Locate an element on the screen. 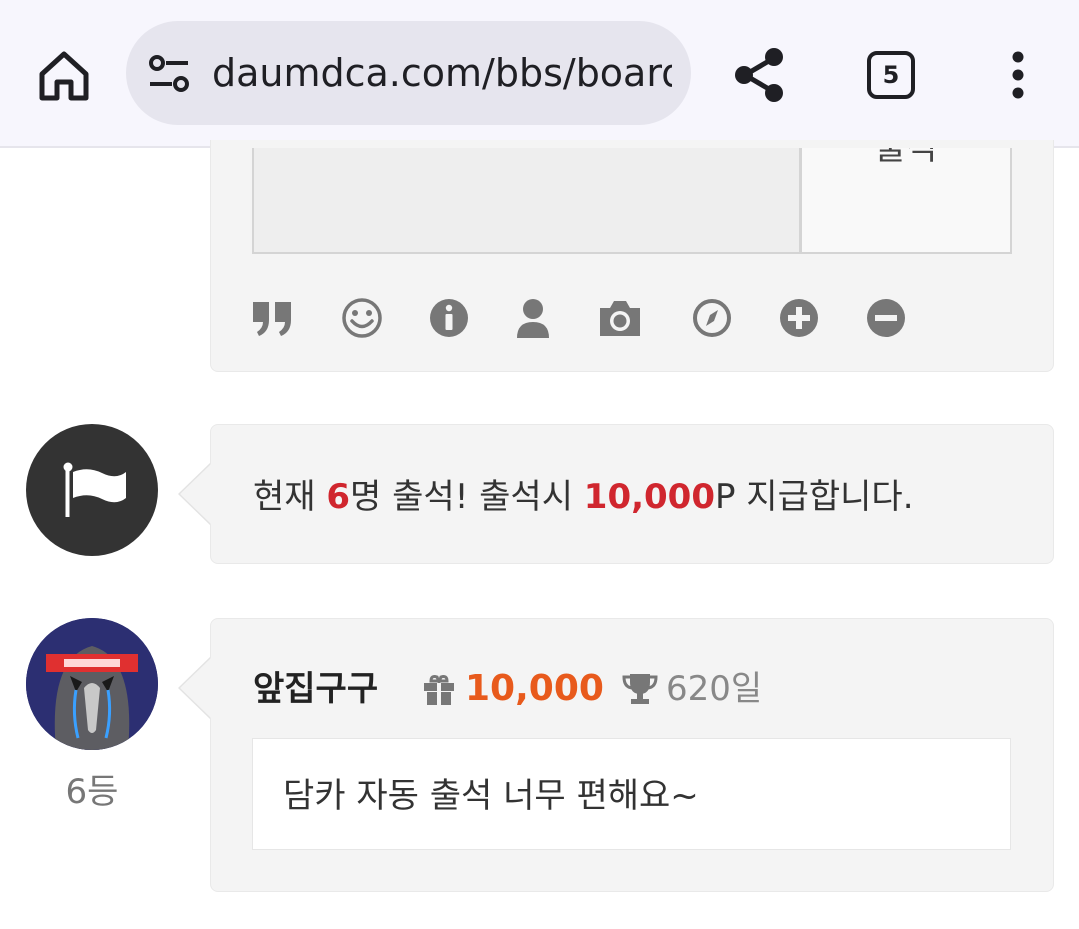 This screenshot has height=929, width=1079. camera-icon is located at coordinates (620, 318).